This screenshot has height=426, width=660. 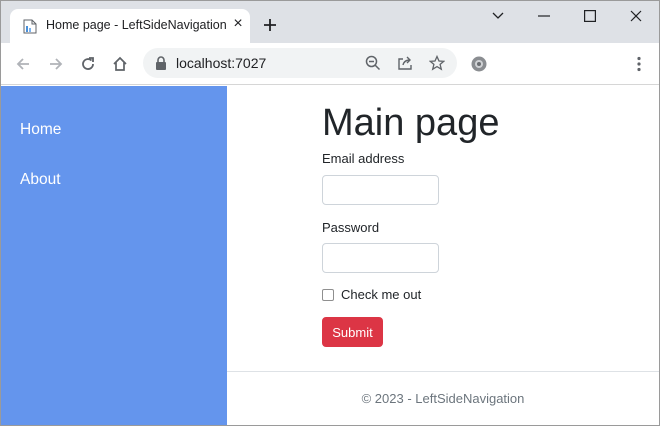 What do you see at coordinates (40, 180) in the screenshot?
I see `sidebar-item-about: About` at bounding box center [40, 180].